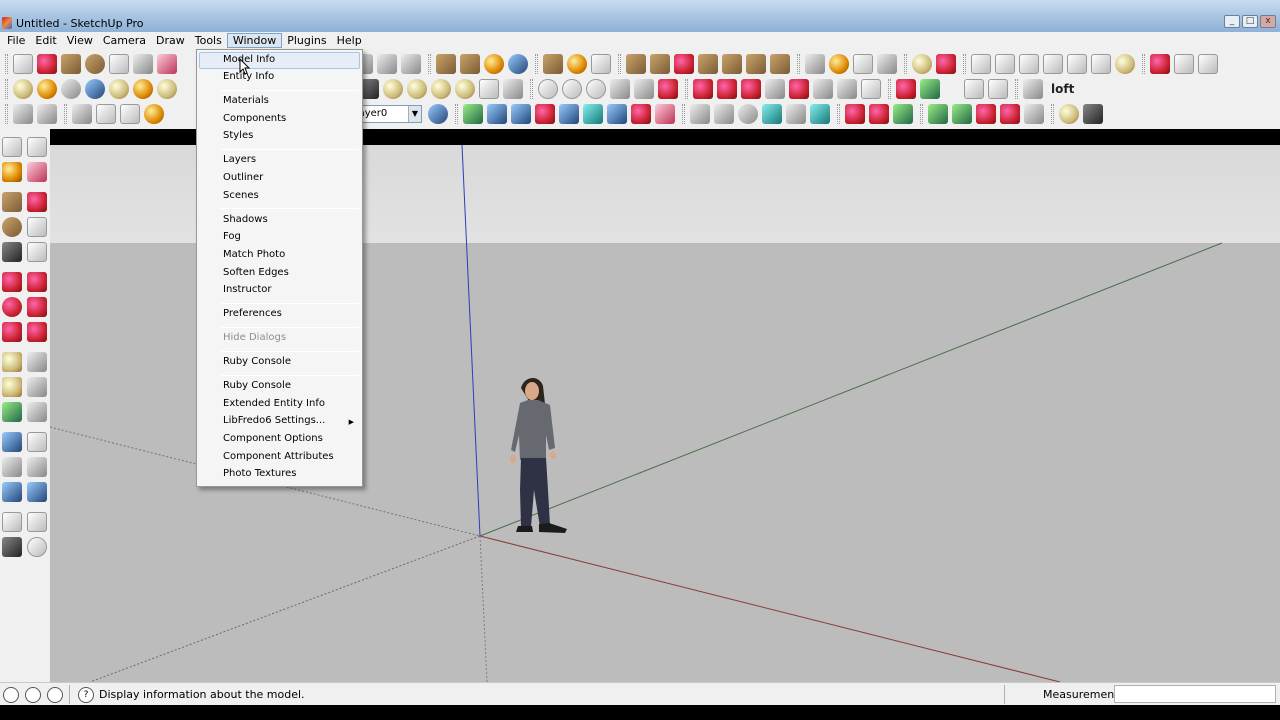 The width and height of the screenshot is (1280, 720). I want to click on menu-tools: Tools, so click(208, 40).